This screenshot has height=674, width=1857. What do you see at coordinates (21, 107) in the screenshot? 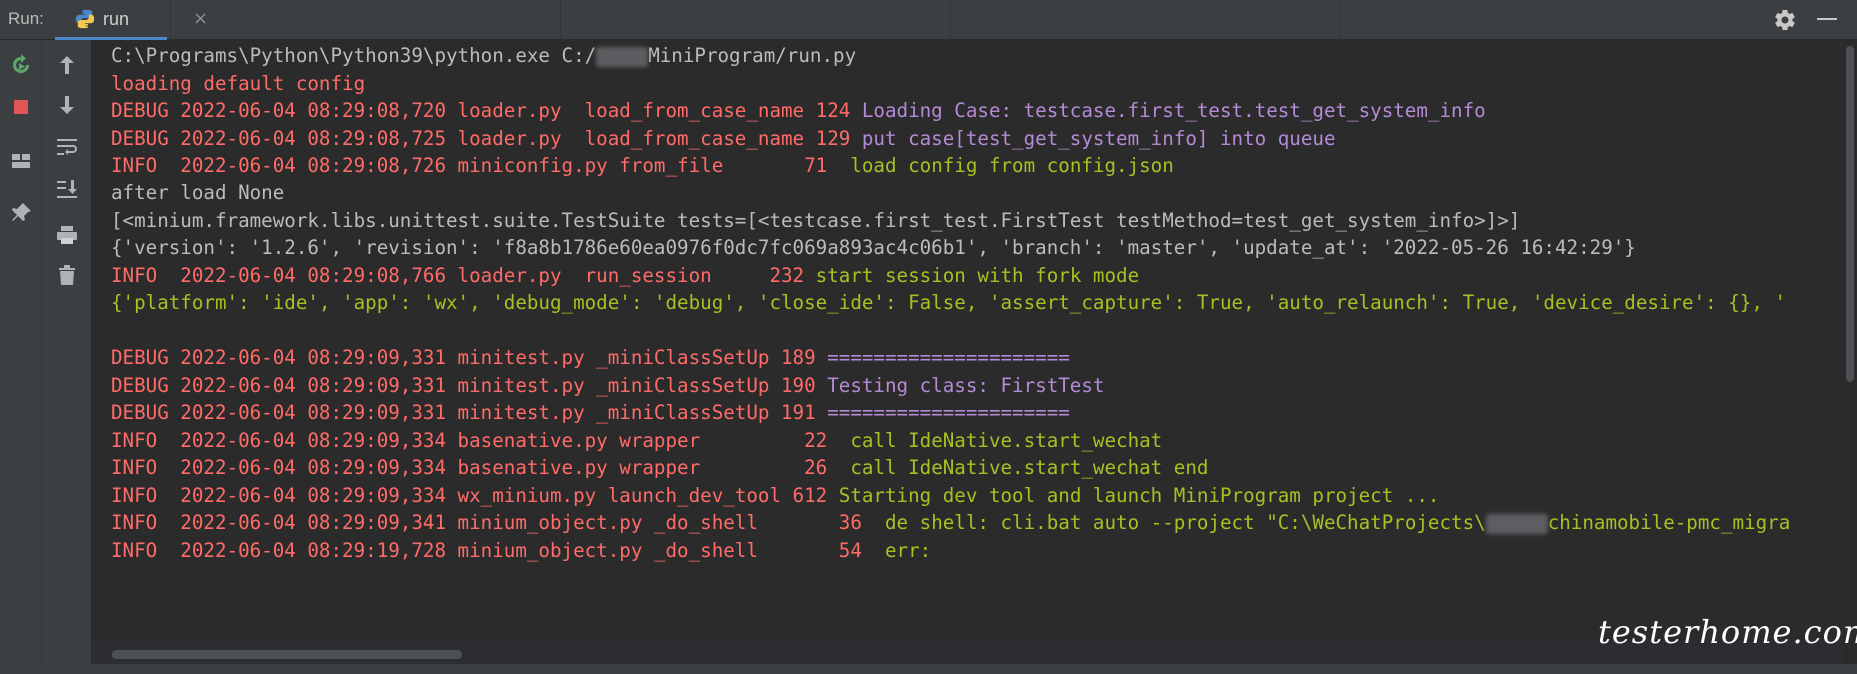
I see `stop-icon` at bounding box center [21, 107].